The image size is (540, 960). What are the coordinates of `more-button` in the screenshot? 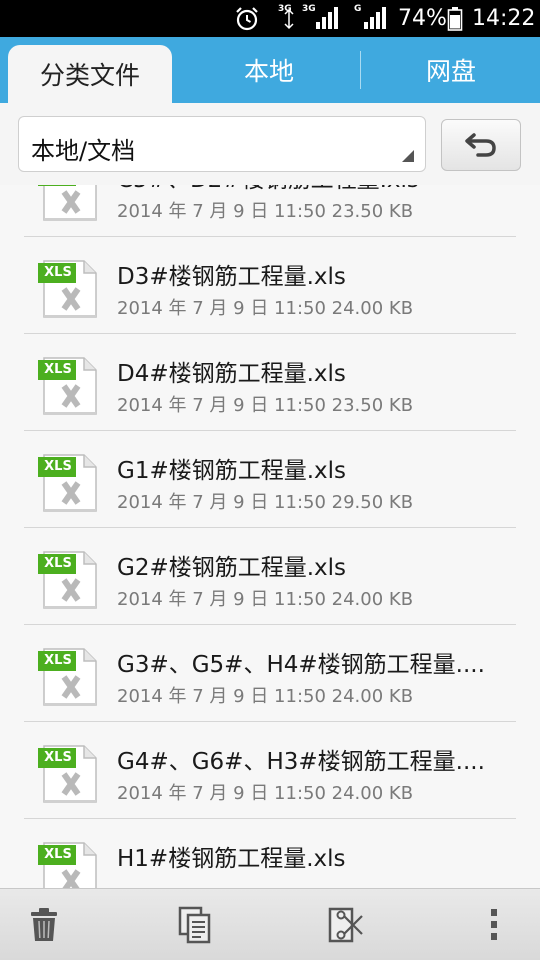 It's located at (494, 925).